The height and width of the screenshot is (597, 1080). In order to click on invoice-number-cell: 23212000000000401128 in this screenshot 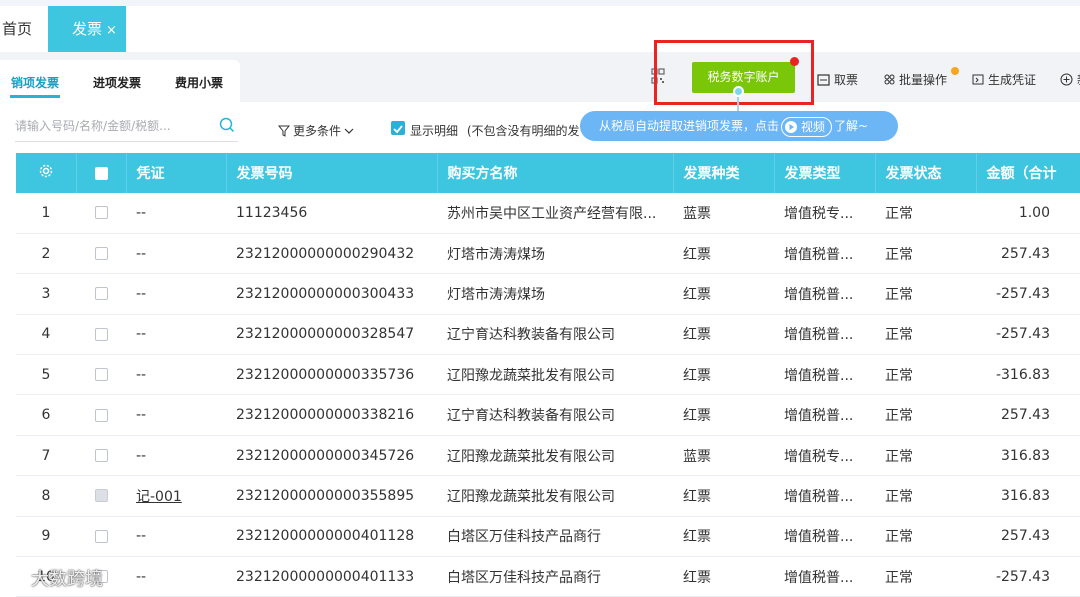, I will do `click(331, 537)`.